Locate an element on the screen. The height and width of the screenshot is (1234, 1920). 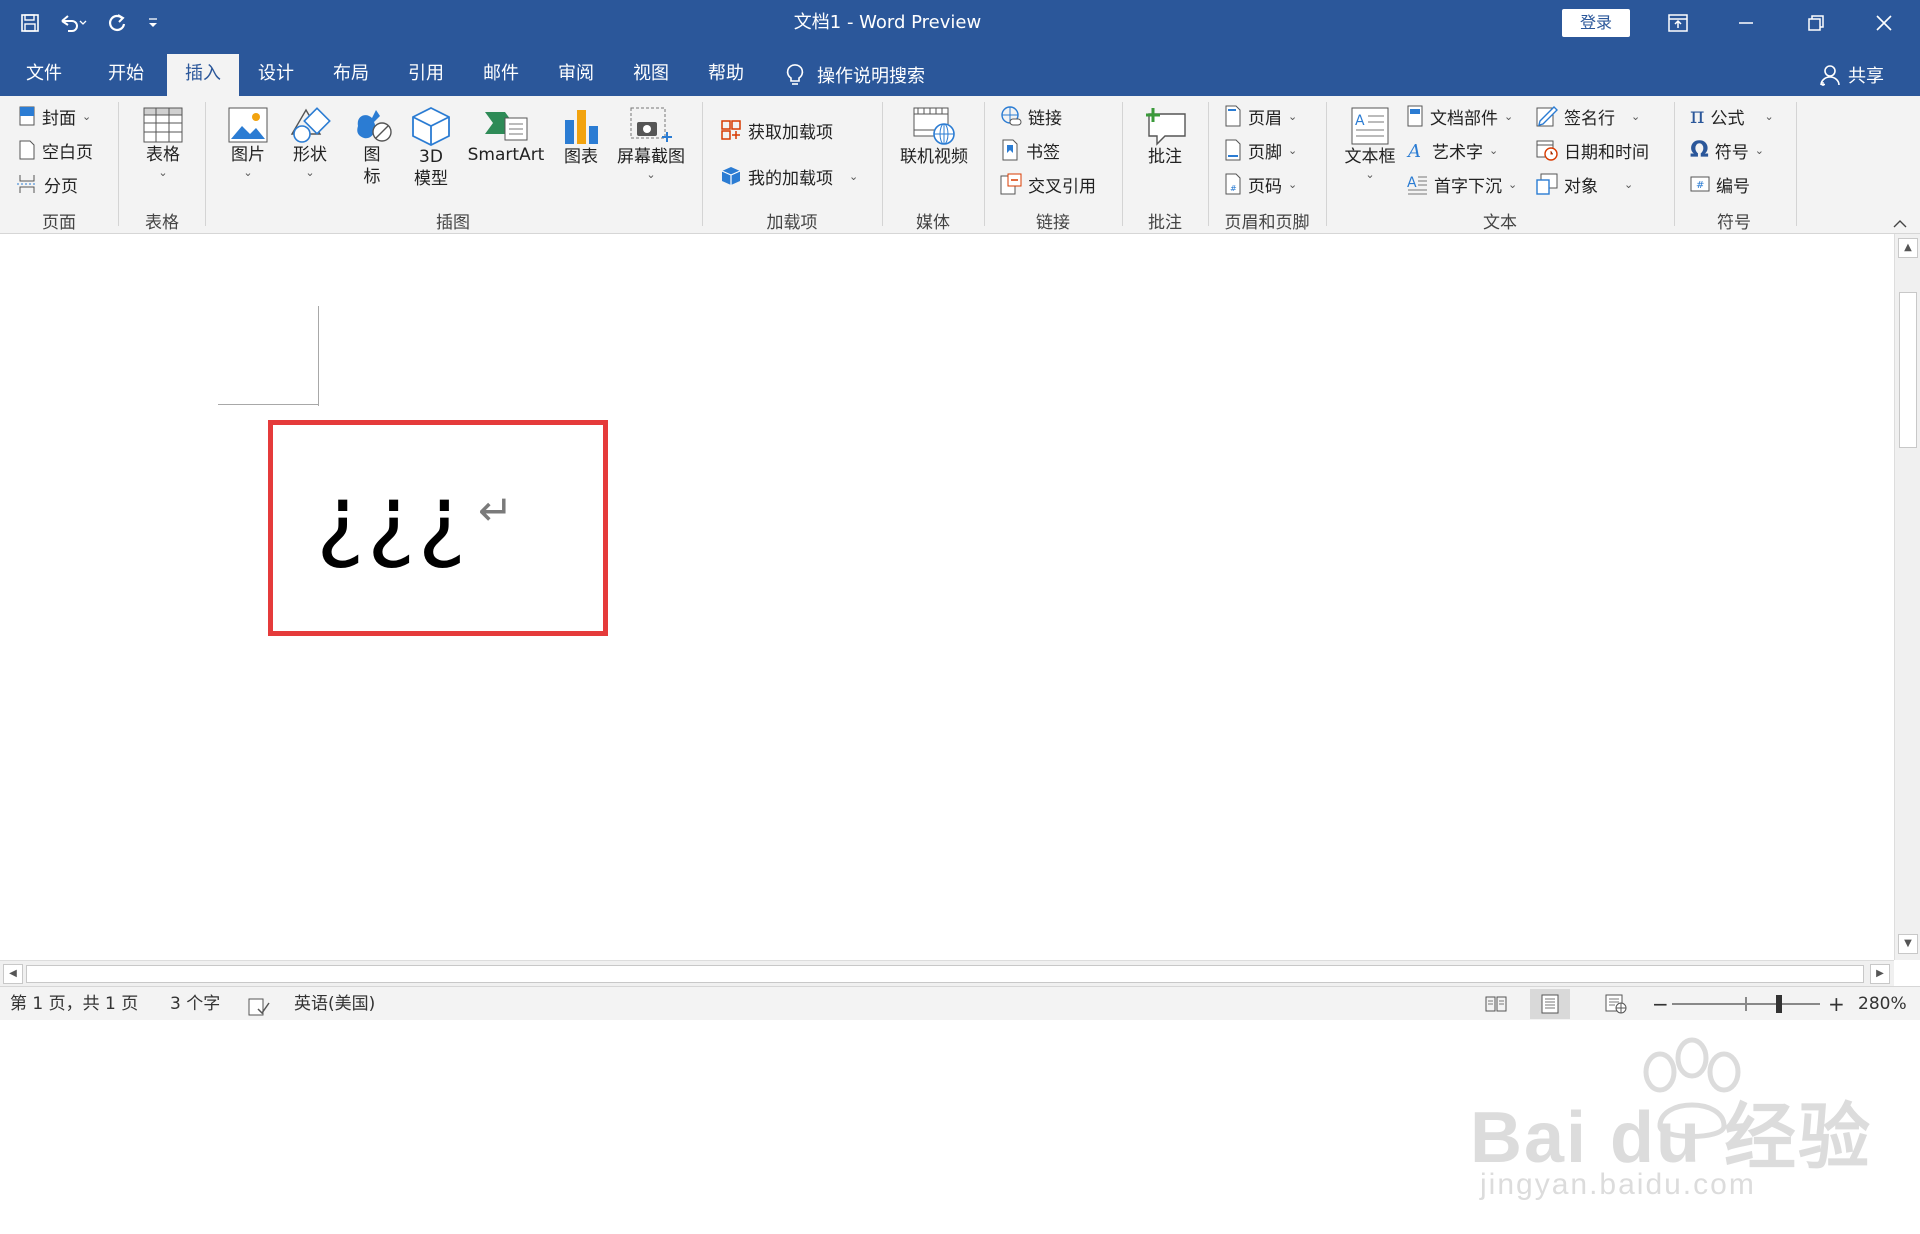
document-text: ¿¿¿ is located at coordinates (392, 519).